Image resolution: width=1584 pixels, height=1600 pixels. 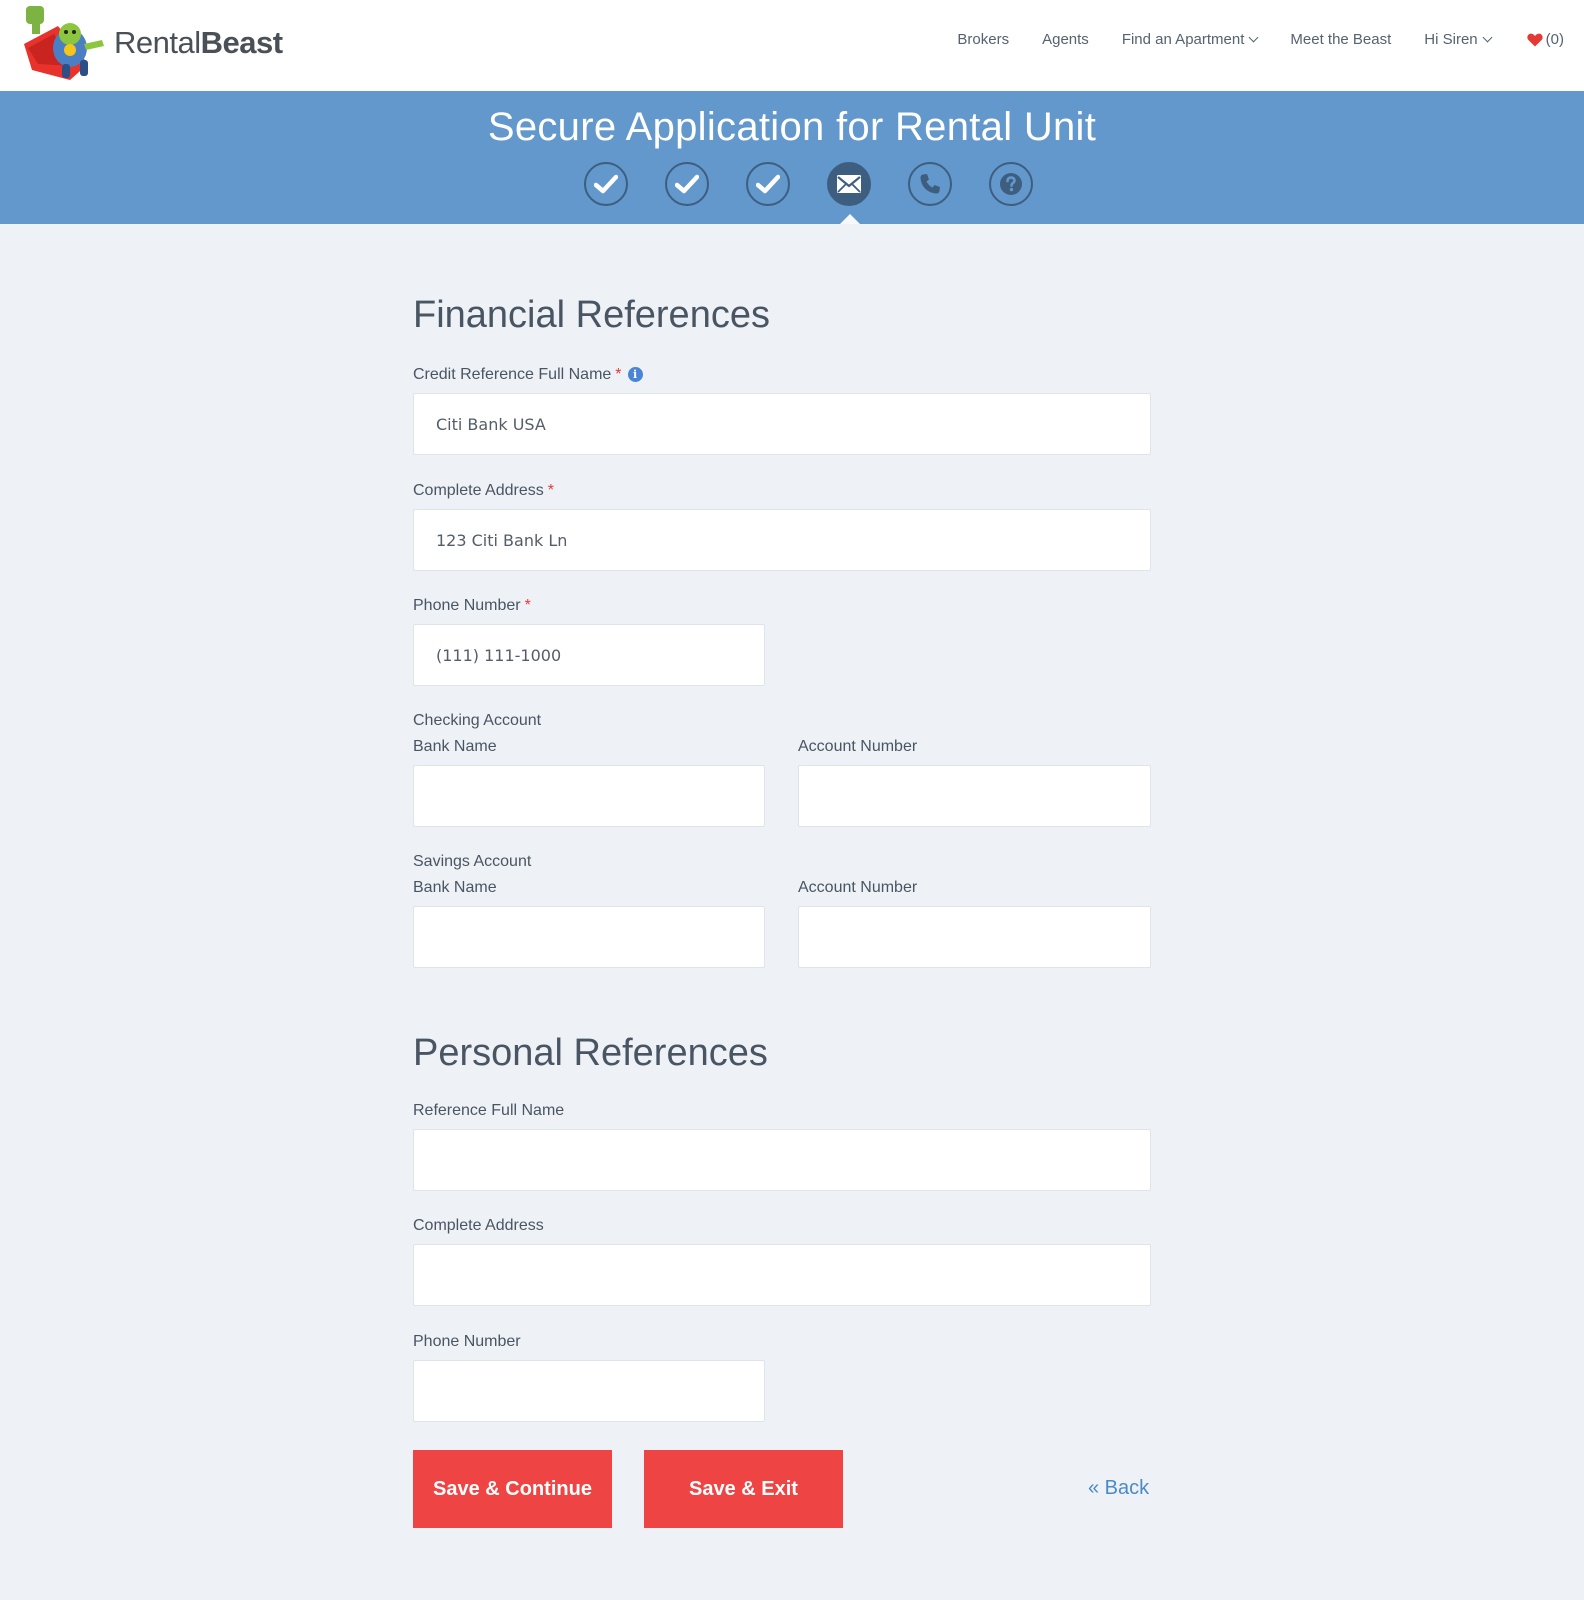 What do you see at coordinates (467, 605) in the screenshot?
I see `financial-phone-text: Phone Number` at bounding box center [467, 605].